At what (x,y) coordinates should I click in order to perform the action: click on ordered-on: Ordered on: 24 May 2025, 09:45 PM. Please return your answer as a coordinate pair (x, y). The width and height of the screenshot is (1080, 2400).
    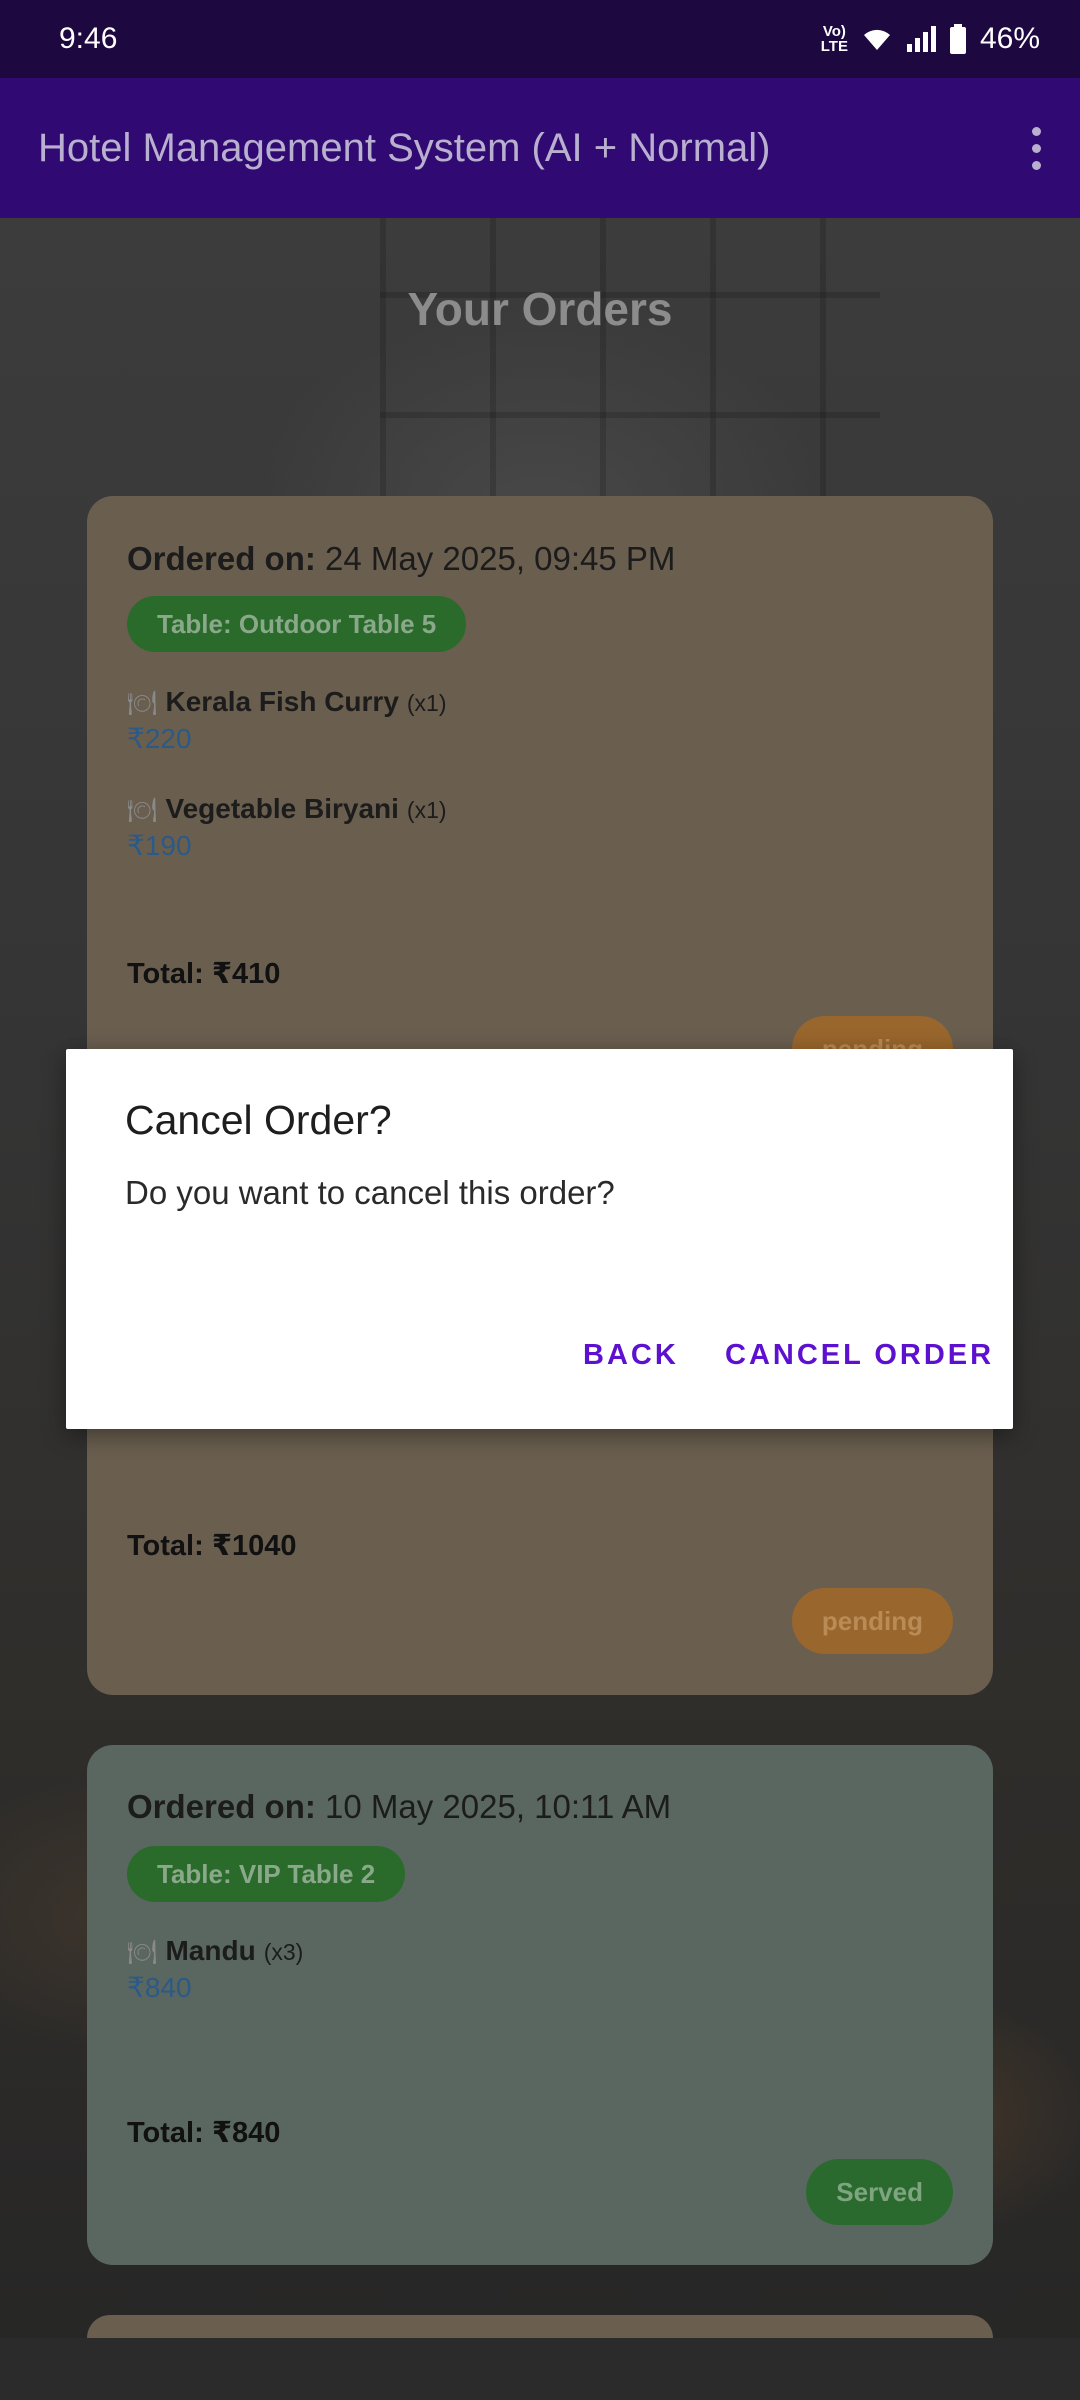
    Looking at the image, I should click on (401, 559).